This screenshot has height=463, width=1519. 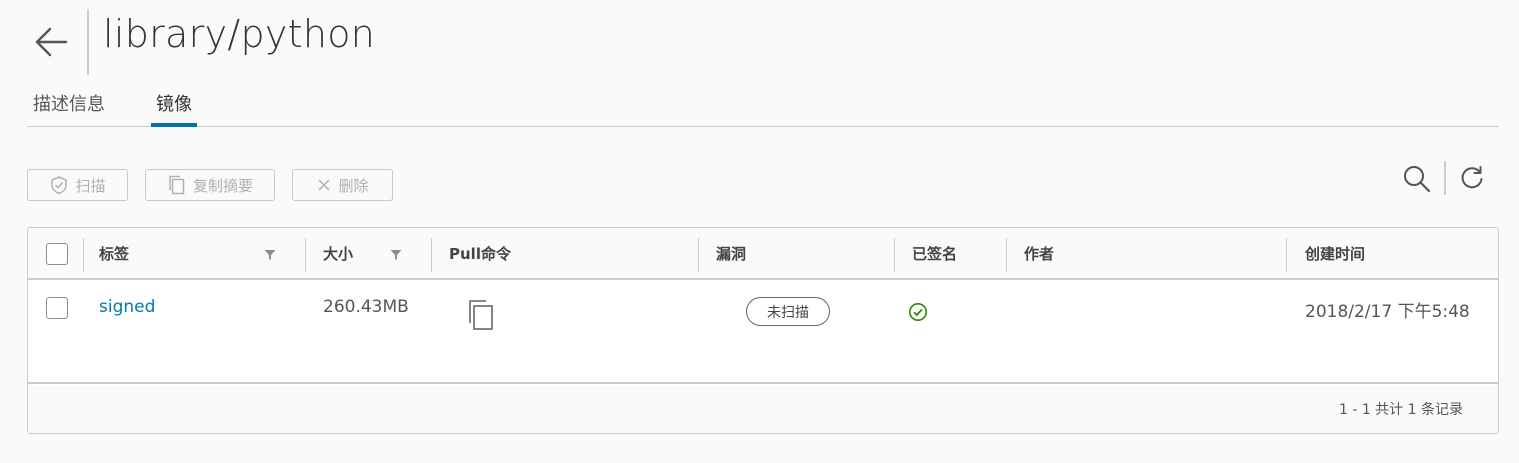 What do you see at coordinates (481, 315) in the screenshot?
I see `copy-pull-command-icon` at bounding box center [481, 315].